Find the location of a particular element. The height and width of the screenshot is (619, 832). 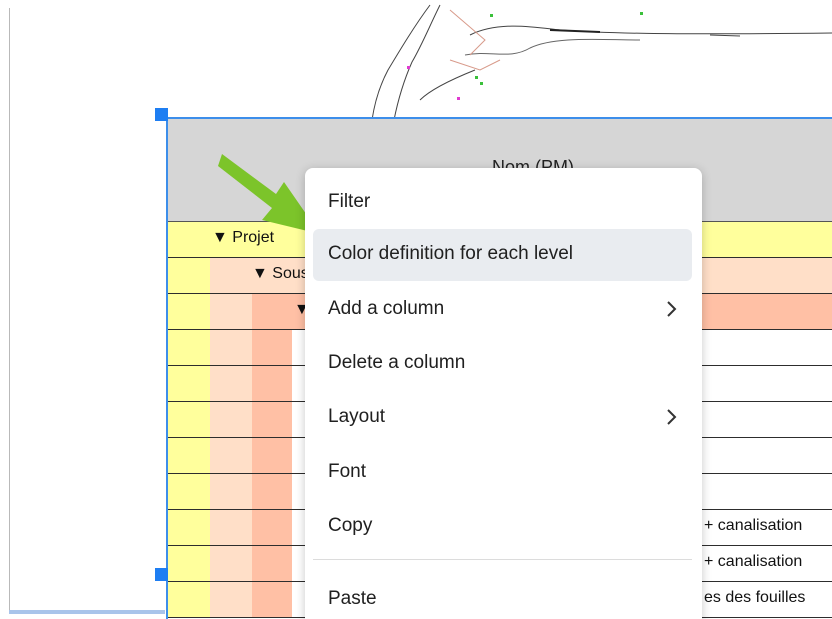

menu-item-label: Color definition for each level is located at coordinates (451, 253).